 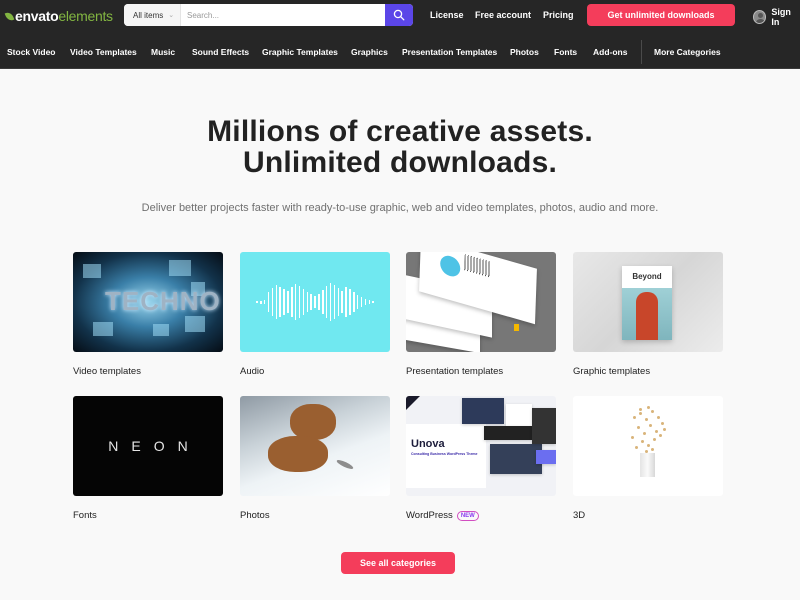 I want to click on nav-presentation-templates: Presentation Templates, so click(x=449, y=52).